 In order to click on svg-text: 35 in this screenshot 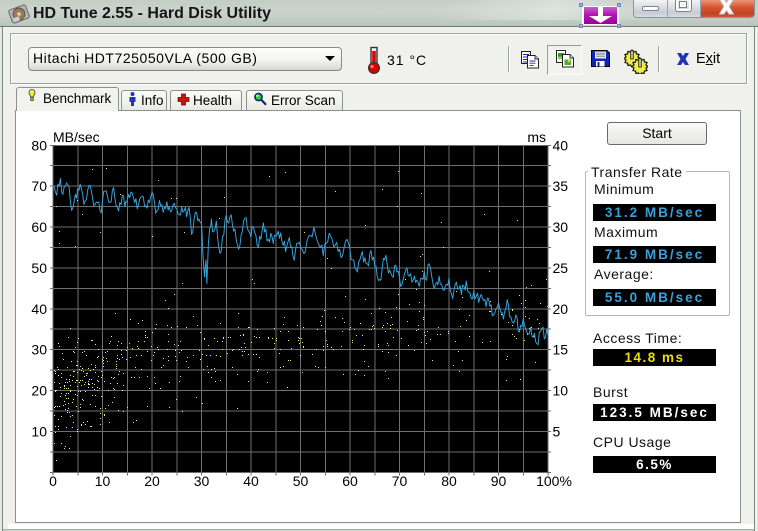, I will do `click(561, 186)`.